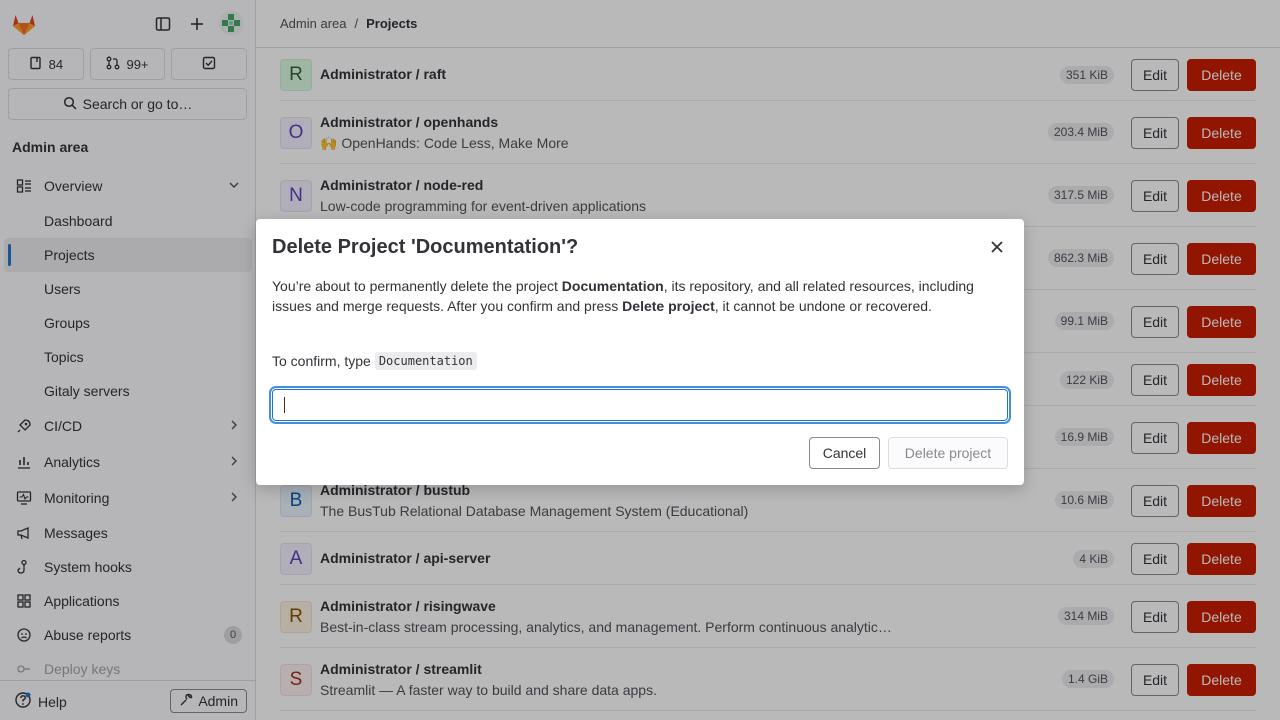 The height and width of the screenshot is (720, 1280). Describe the element at coordinates (948, 453) in the screenshot. I see `delete-project-button: Delete project` at that location.